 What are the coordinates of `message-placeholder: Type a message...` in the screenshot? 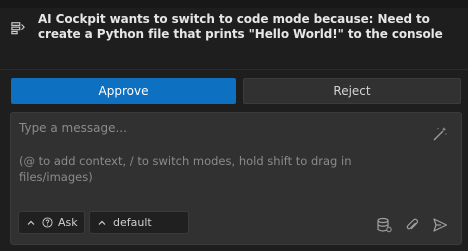 It's located at (73, 128).